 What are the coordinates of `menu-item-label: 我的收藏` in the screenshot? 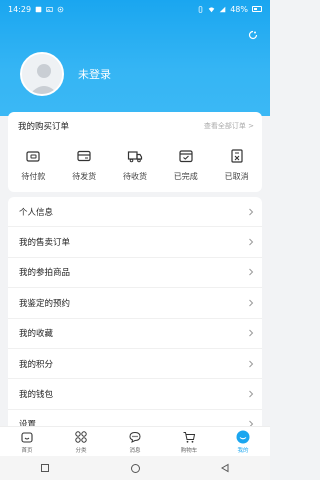 It's located at (36, 334).